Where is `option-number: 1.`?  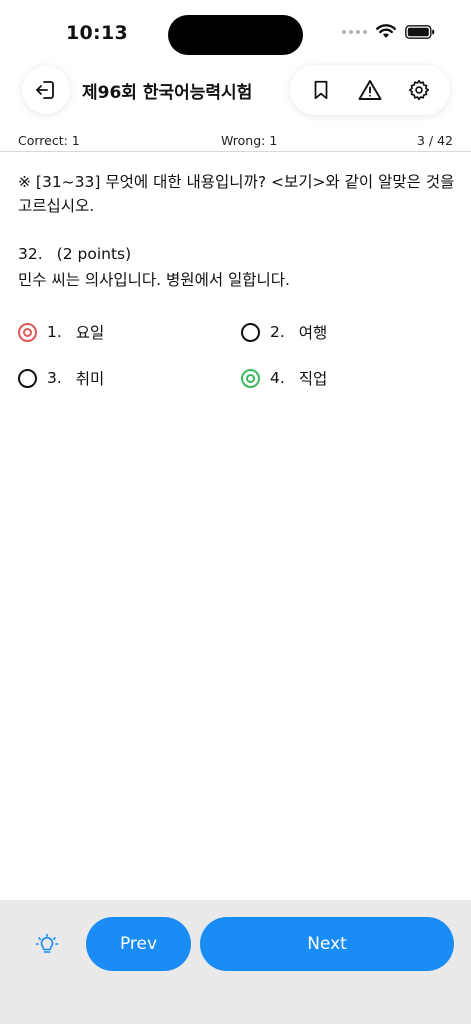 option-number: 1. is located at coordinates (54, 332).